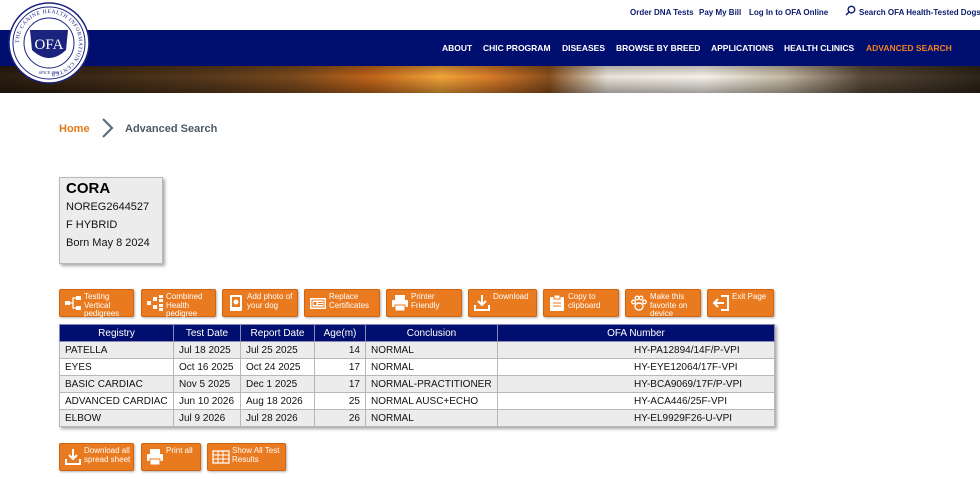  Describe the element at coordinates (919, 12) in the screenshot. I see `search-dogs-link: Search OFA Health-Tested Dogs` at that location.